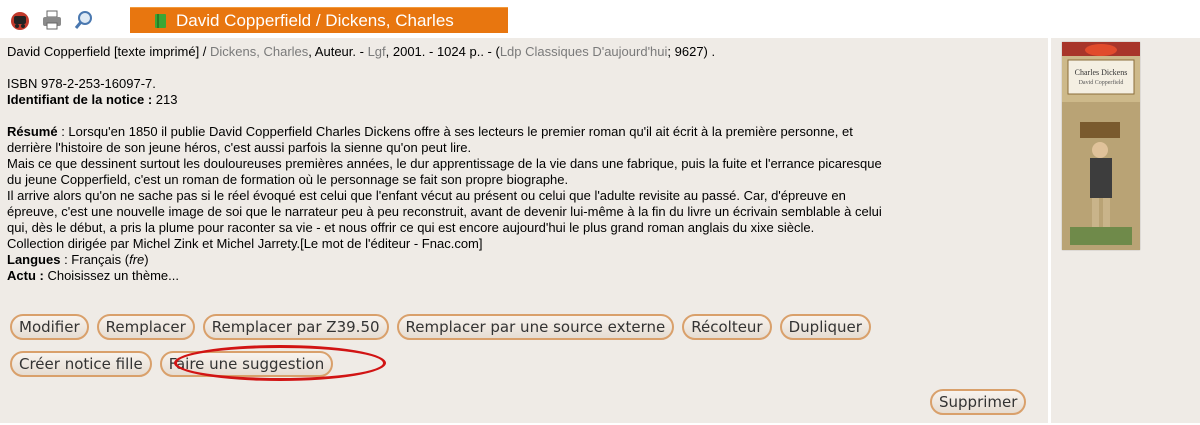 The width and height of the screenshot is (1200, 425). I want to click on cover-author: Charles Dickens, so click(1101, 72).